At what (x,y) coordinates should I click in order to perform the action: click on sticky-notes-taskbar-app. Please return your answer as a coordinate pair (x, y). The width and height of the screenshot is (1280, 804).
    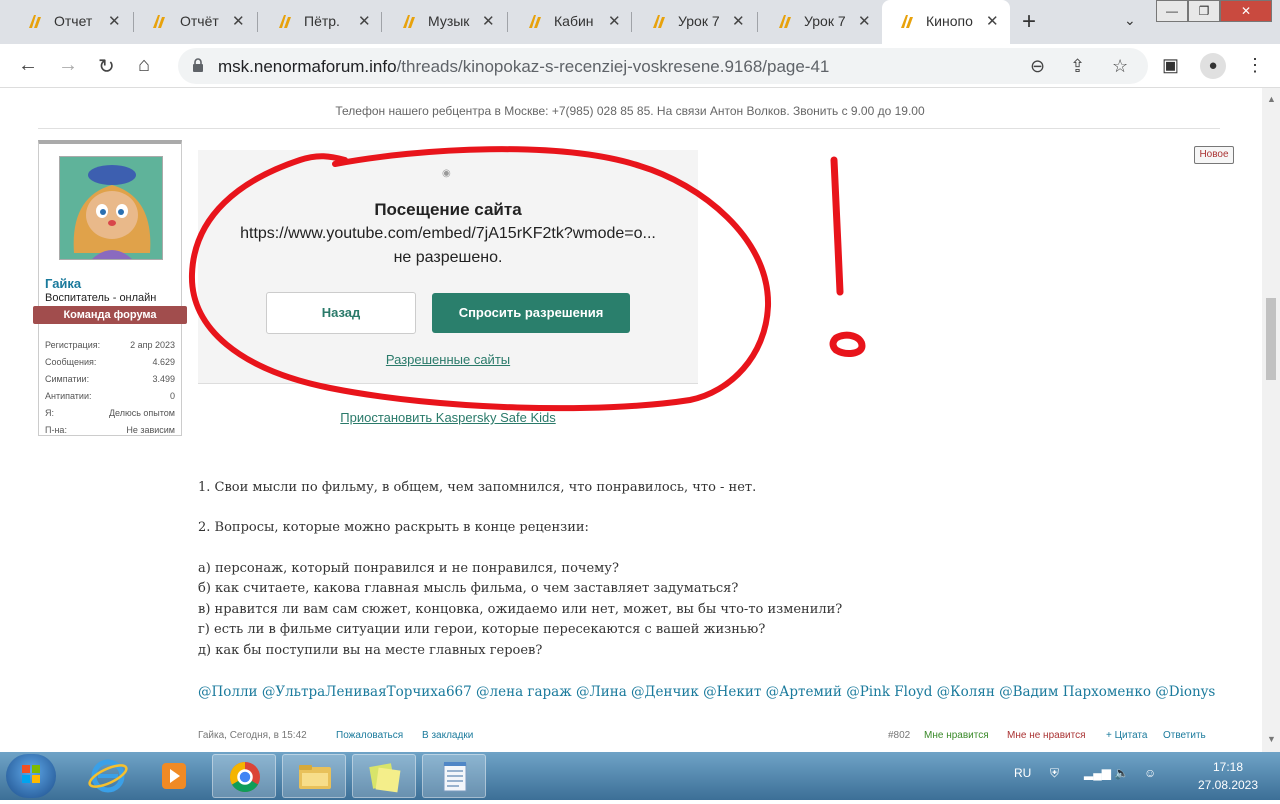
    Looking at the image, I should click on (384, 776).